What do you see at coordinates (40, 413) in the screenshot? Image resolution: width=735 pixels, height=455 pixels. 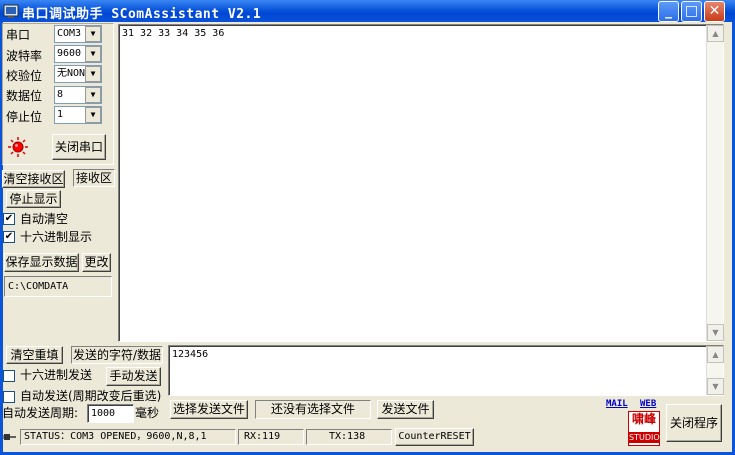 I see `period-label: 自动发送周期:` at bounding box center [40, 413].